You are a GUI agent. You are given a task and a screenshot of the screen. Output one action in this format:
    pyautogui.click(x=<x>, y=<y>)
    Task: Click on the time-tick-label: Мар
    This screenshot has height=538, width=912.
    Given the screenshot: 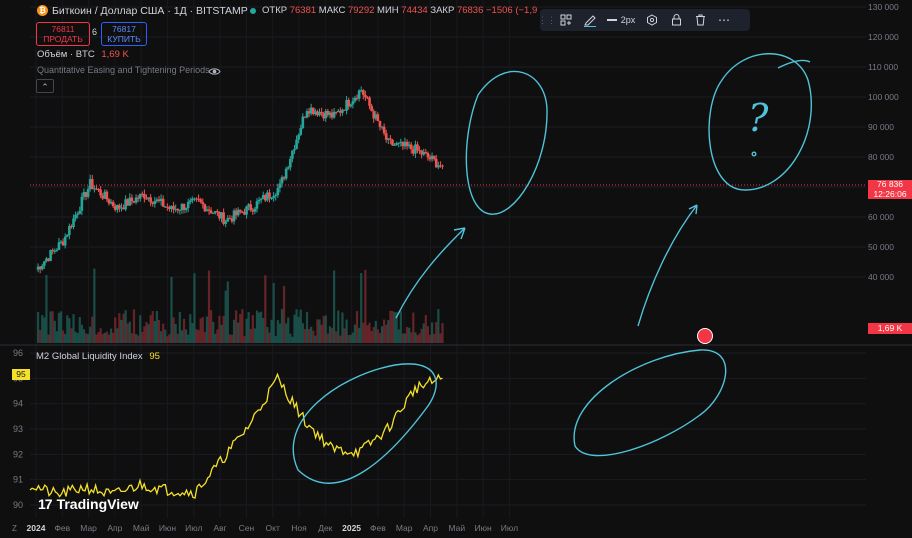 What is the action you would take?
    pyautogui.click(x=404, y=528)
    